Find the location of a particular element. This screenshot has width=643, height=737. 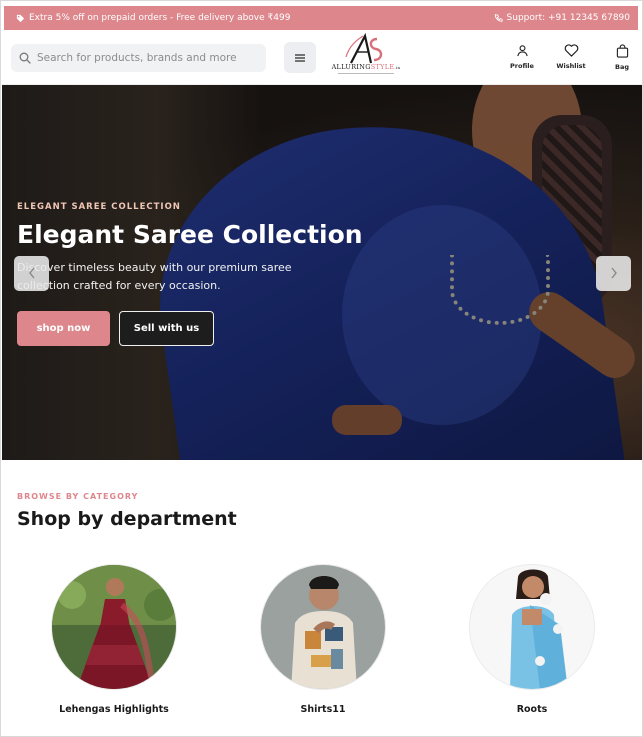

search-bar is located at coordinates (138, 58).